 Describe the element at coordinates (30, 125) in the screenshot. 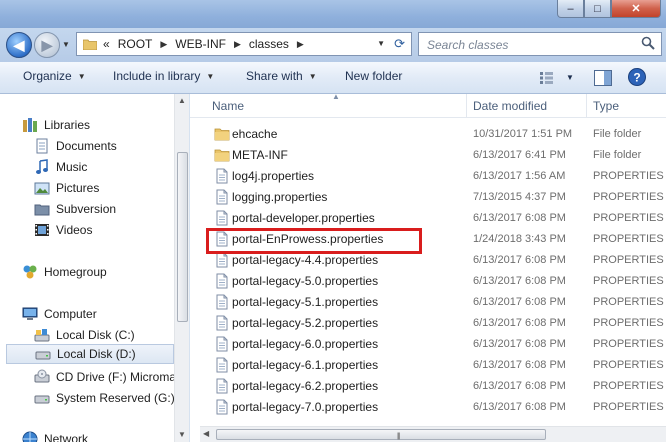

I see `libraries-icon` at that location.